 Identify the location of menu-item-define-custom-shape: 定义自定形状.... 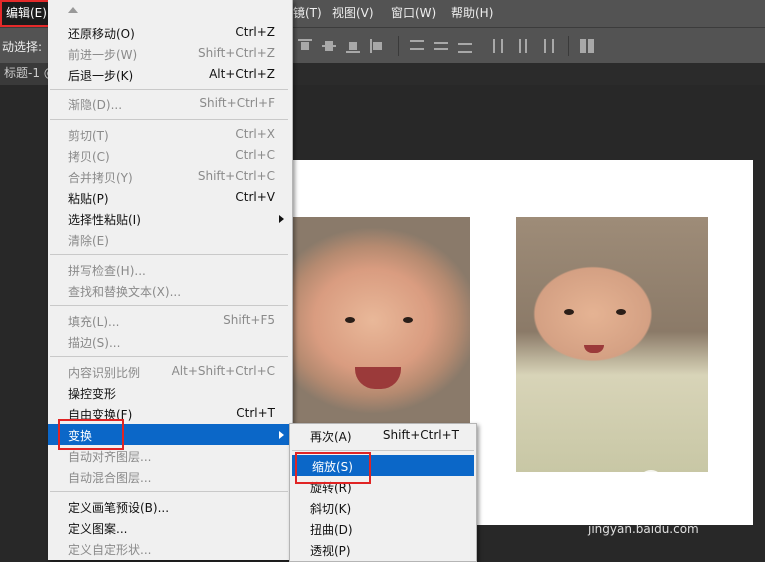
(170, 548).